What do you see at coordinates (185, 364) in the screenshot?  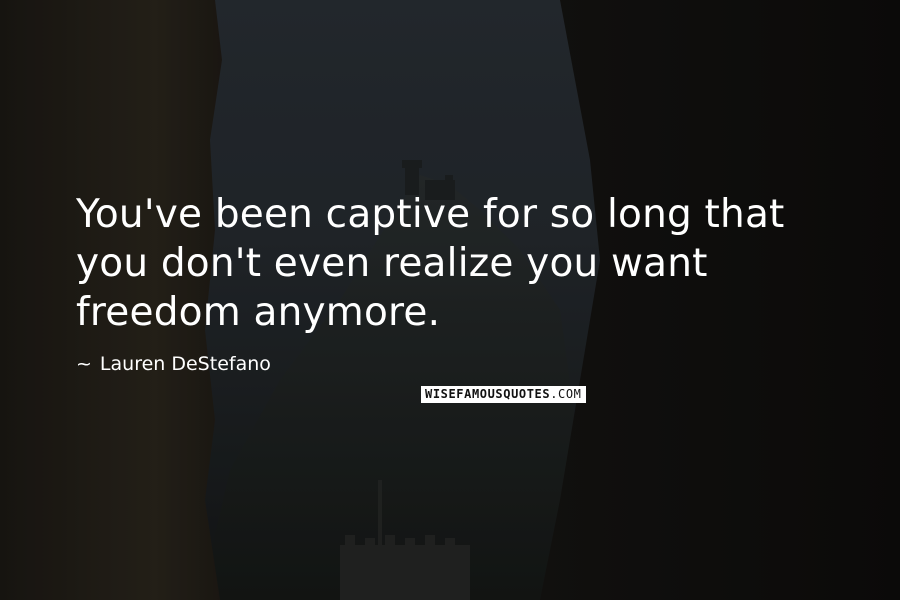 I see `author-name: Lauren DeStefano` at bounding box center [185, 364].